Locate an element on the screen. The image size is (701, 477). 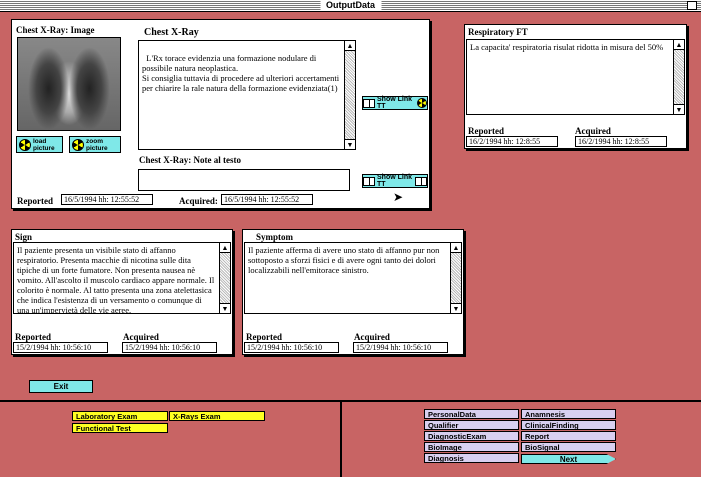
symptom-title: Symptom is located at coordinates (275, 237).